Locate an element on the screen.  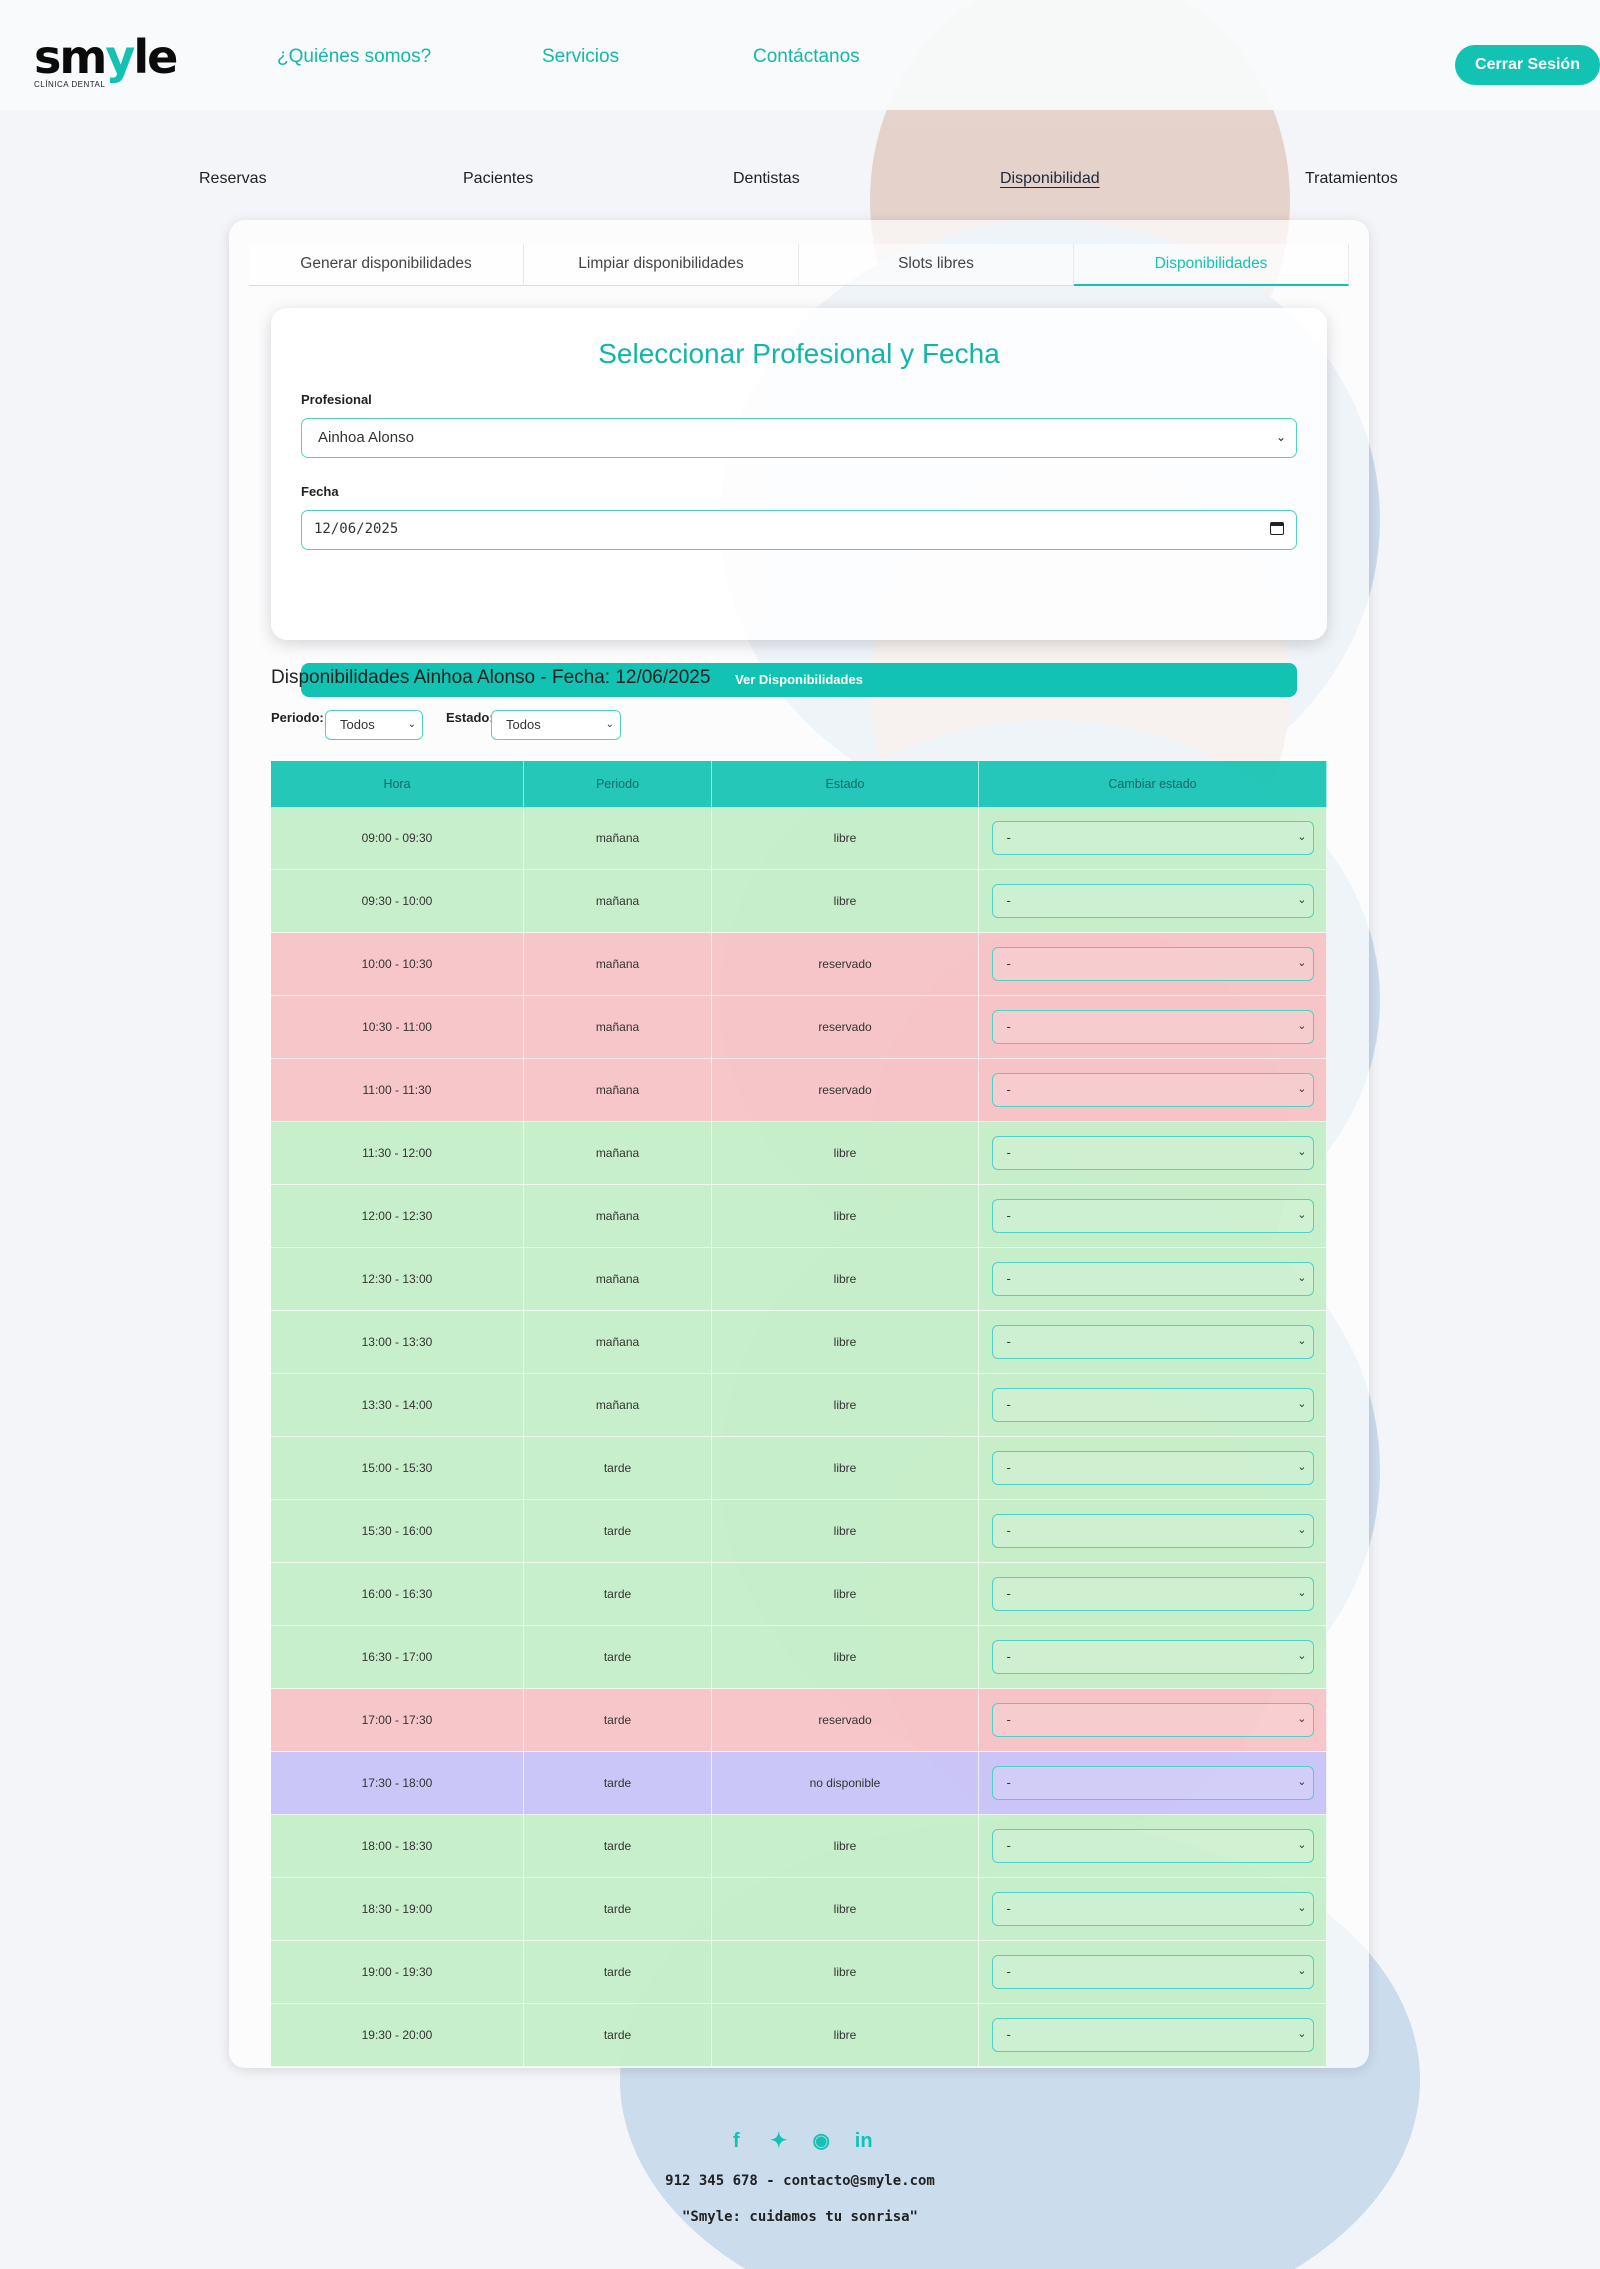
logo: smyle CLÍNICA DENTAL is located at coordinates (106, 59).